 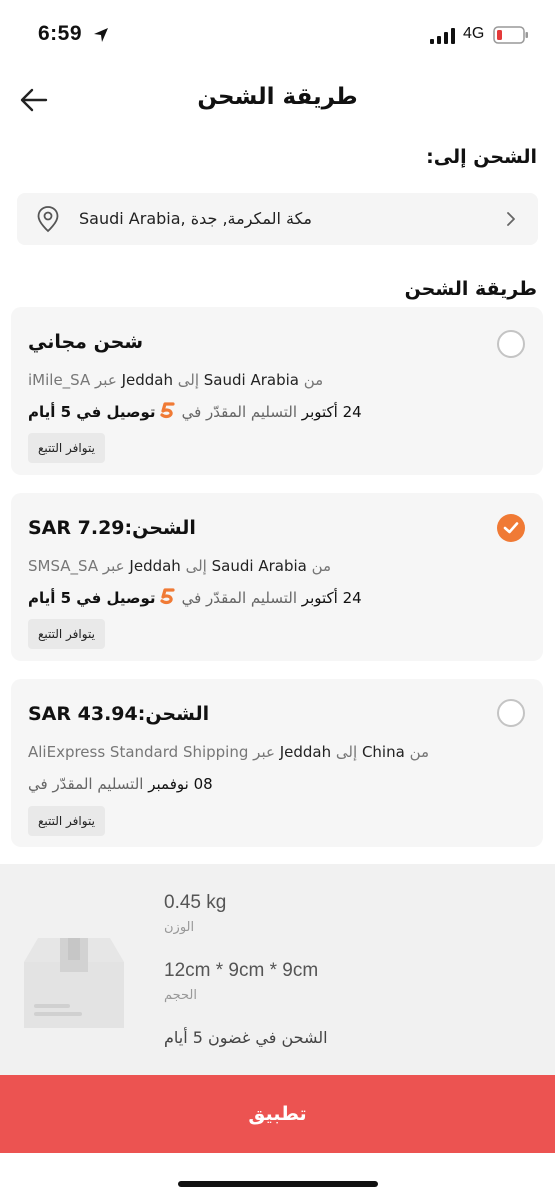 What do you see at coordinates (60, 33) in the screenshot?
I see `status-time: 6:59` at bounding box center [60, 33].